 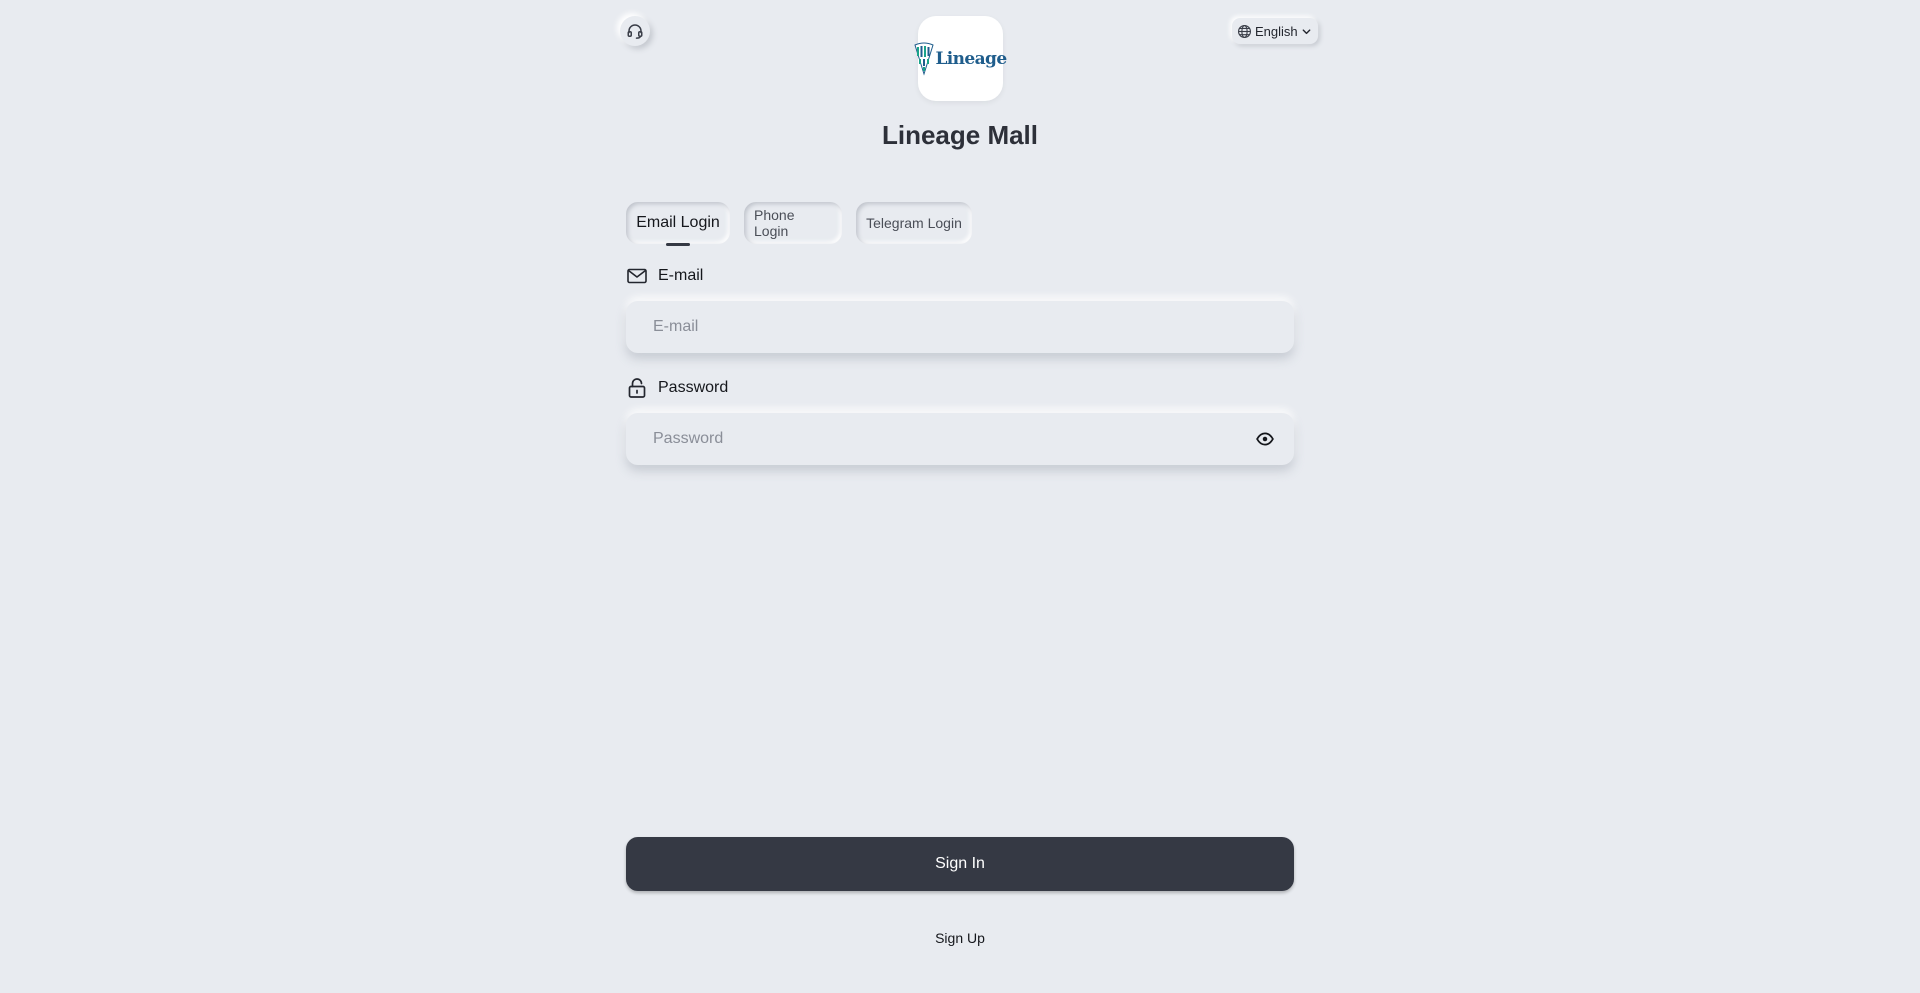 What do you see at coordinates (793, 223) in the screenshot?
I see `tab-phone-login: Phone Login` at bounding box center [793, 223].